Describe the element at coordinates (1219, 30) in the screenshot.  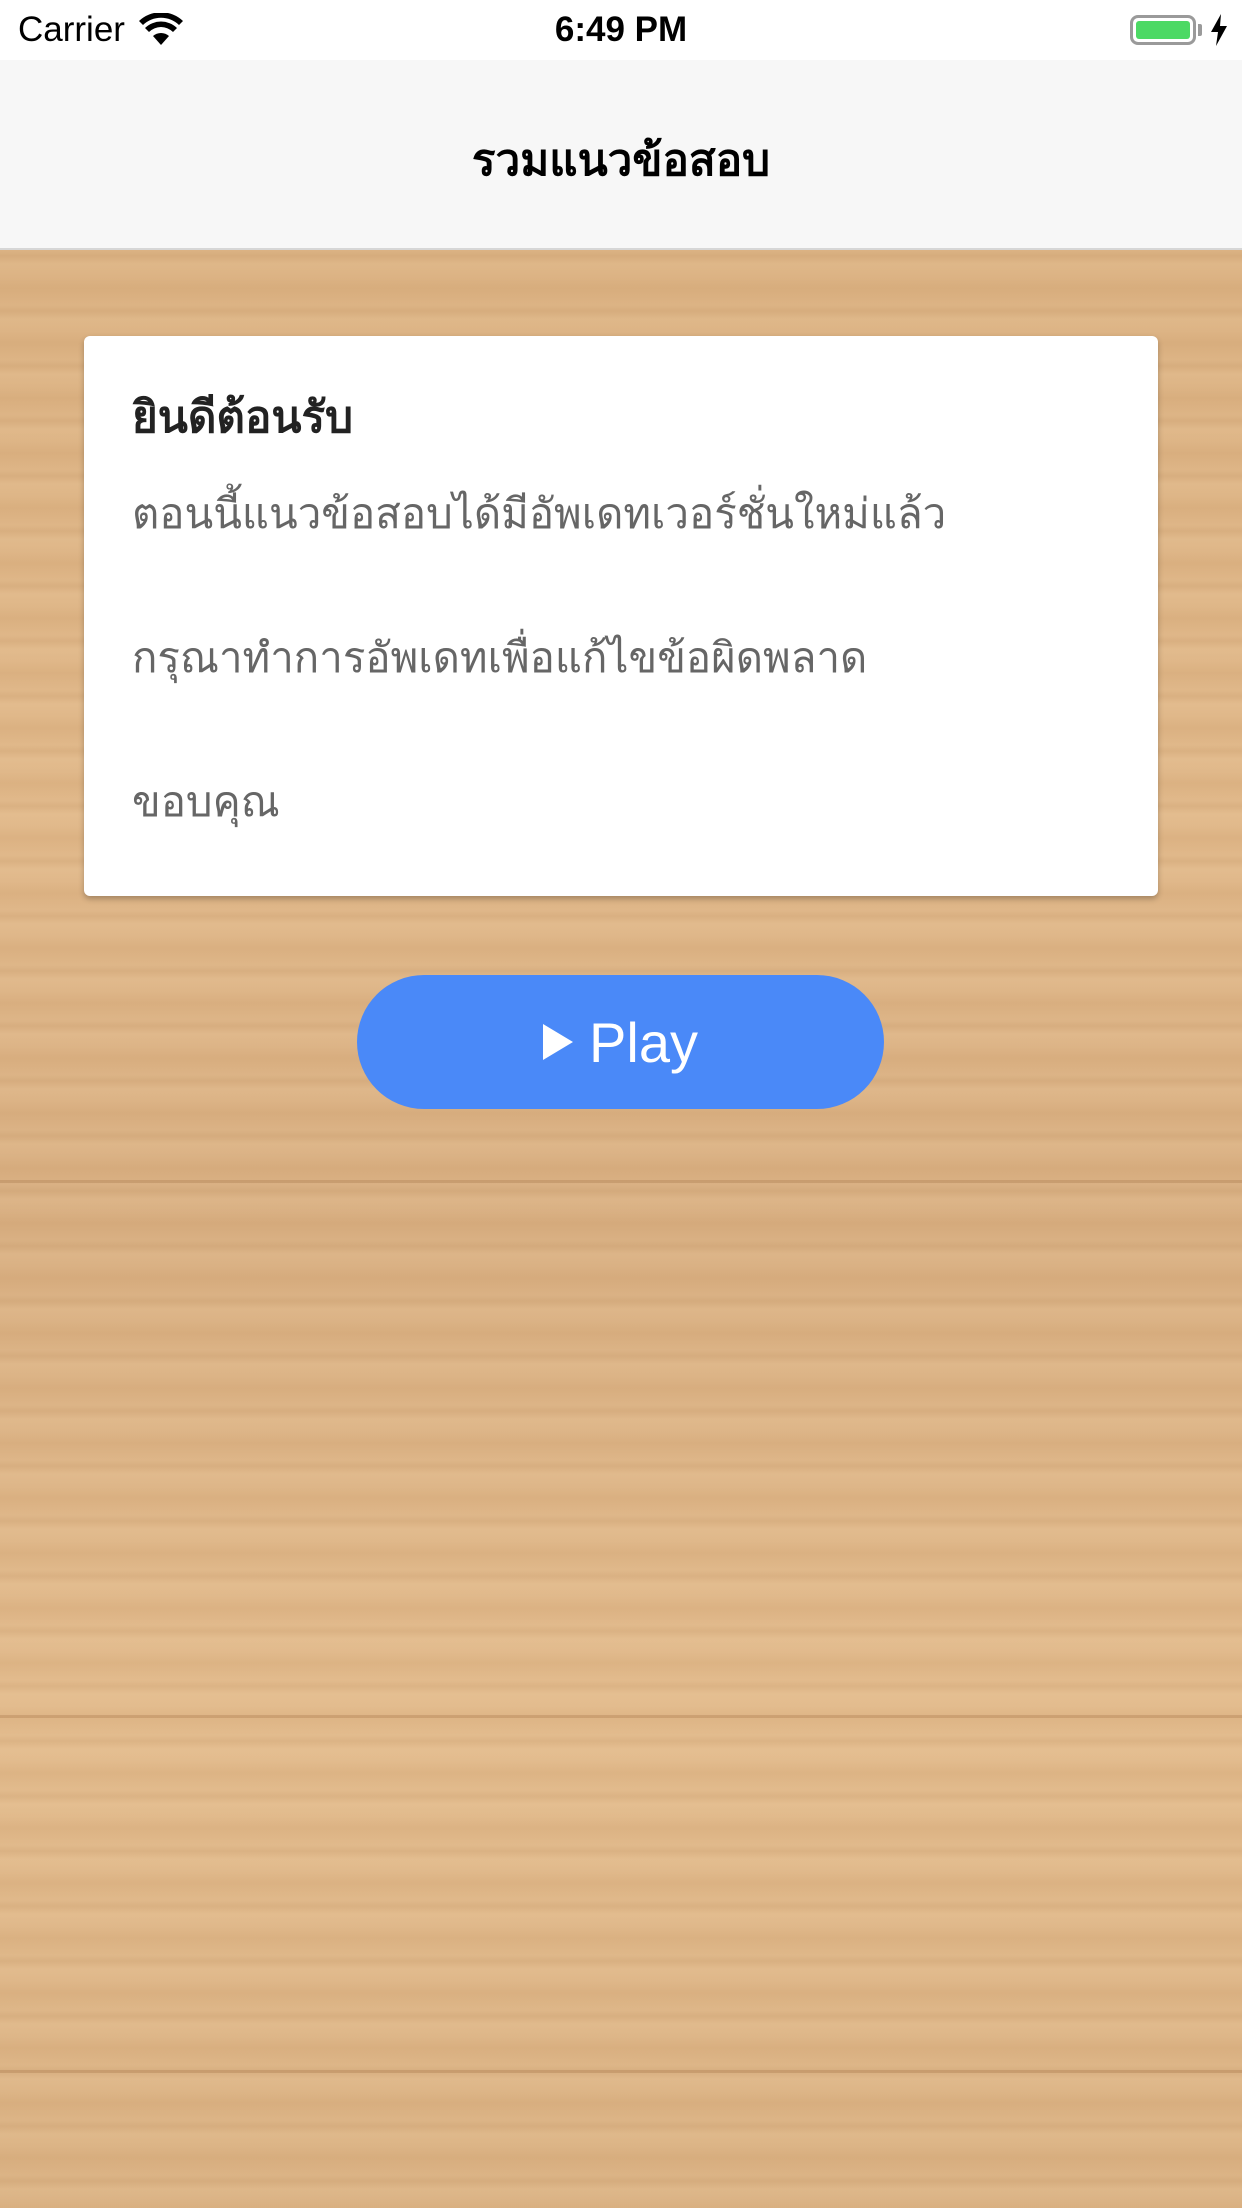
I see `charging-bolt-icon` at that location.